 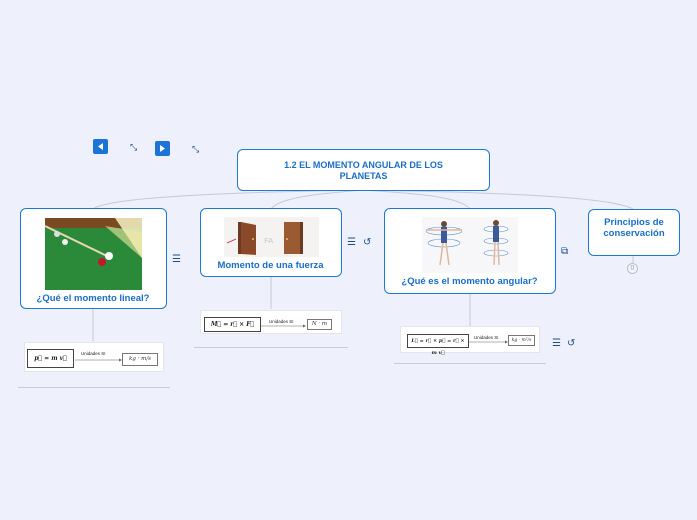 What do you see at coordinates (195, 149) in the screenshot?
I see `expand-icon-2: ⤡` at bounding box center [195, 149].